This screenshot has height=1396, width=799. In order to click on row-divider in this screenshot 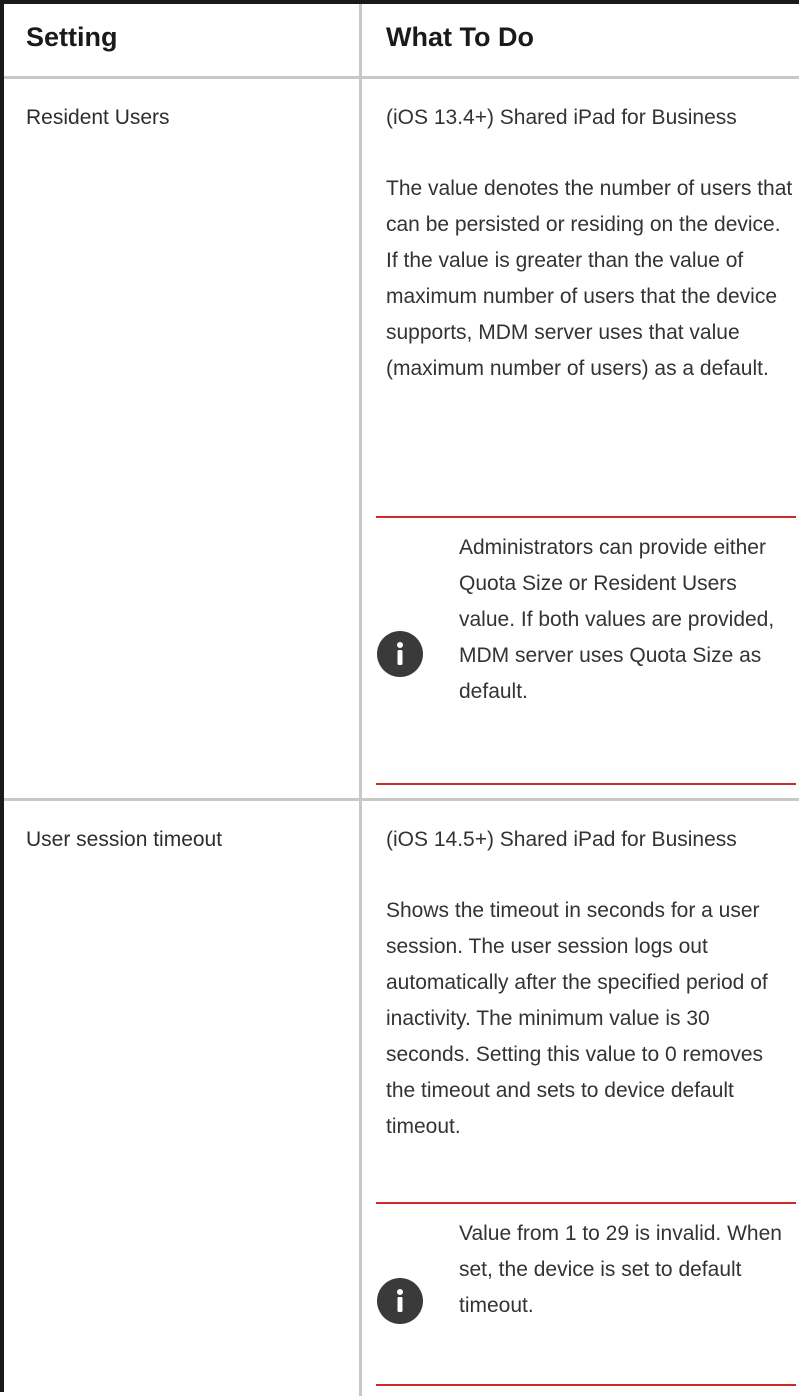, I will do `click(401, 799)`.